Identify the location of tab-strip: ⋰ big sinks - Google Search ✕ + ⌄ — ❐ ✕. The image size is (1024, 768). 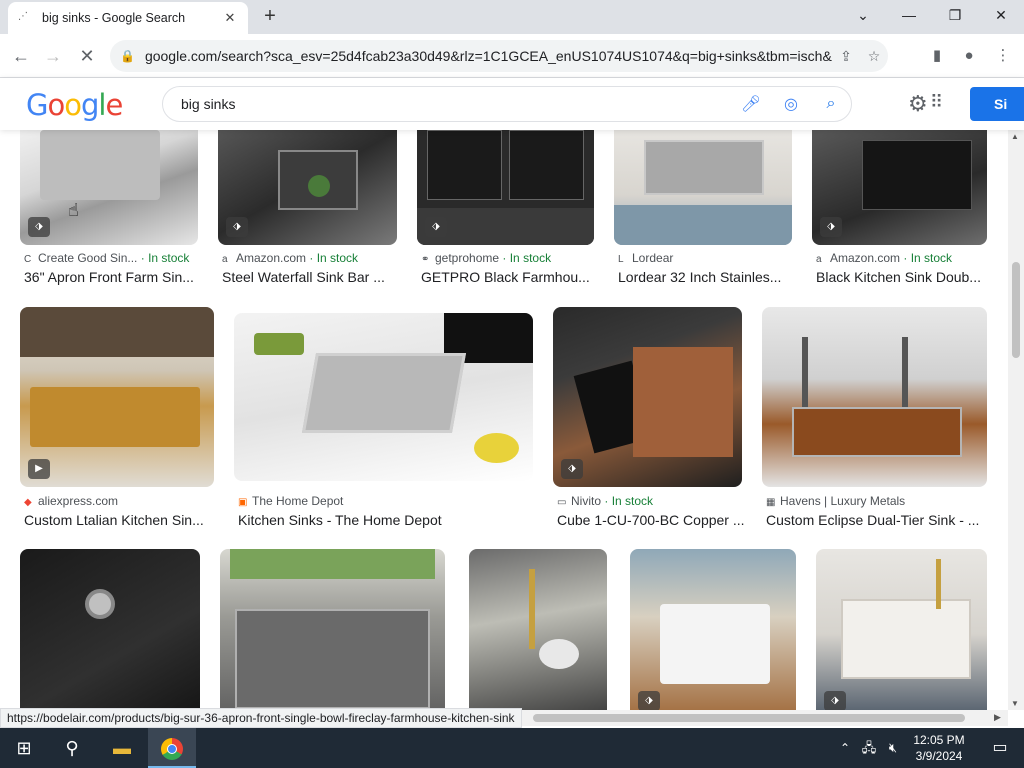
(512, 17).